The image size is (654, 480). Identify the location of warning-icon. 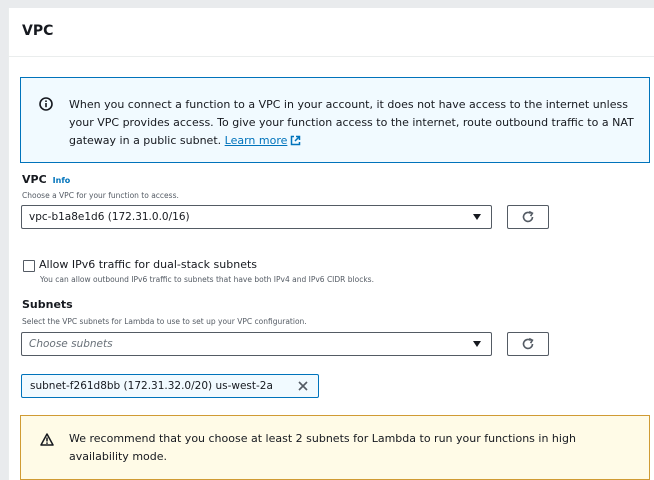
(47, 439).